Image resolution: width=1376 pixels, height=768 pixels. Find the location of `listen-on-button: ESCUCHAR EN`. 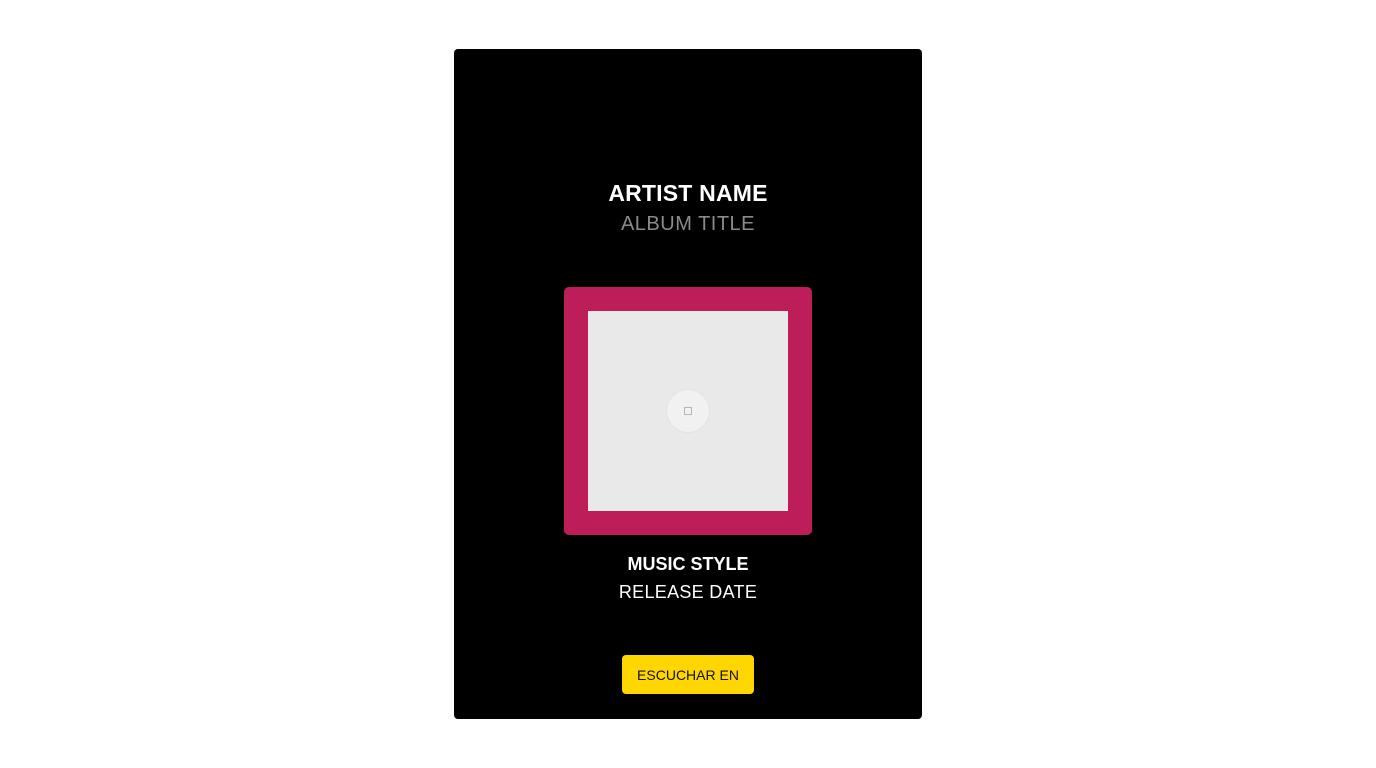

listen-on-button: ESCUCHAR EN is located at coordinates (688, 674).